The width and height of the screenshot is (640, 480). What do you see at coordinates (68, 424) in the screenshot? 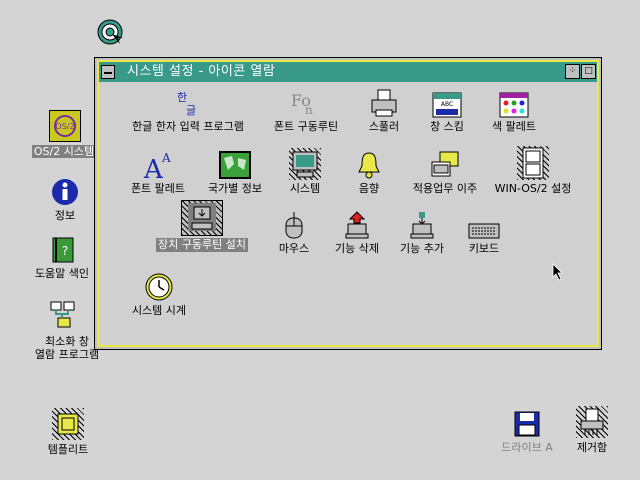
I see `templates-icon` at bounding box center [68, 424].